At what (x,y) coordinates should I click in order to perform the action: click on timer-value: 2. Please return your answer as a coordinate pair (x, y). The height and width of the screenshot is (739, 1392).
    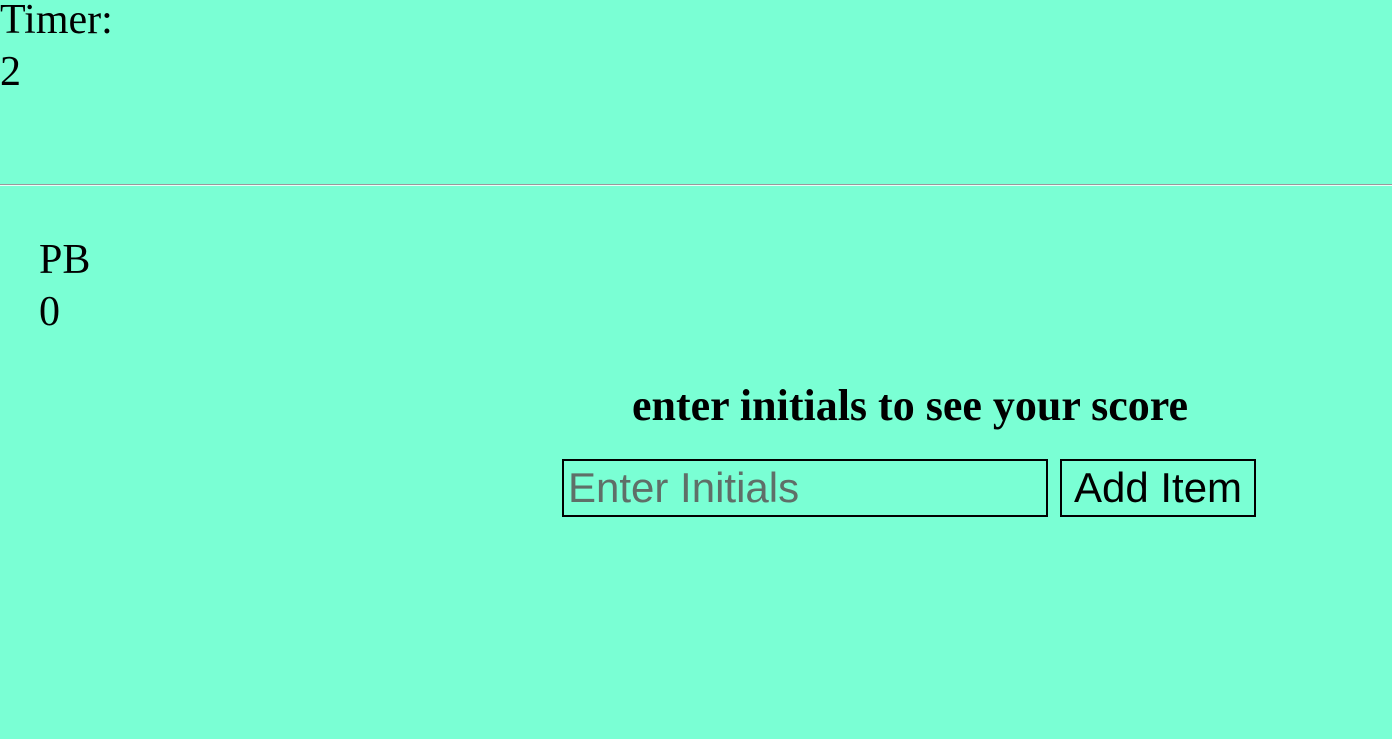
    Looking at the image, I should click on (10, 72).